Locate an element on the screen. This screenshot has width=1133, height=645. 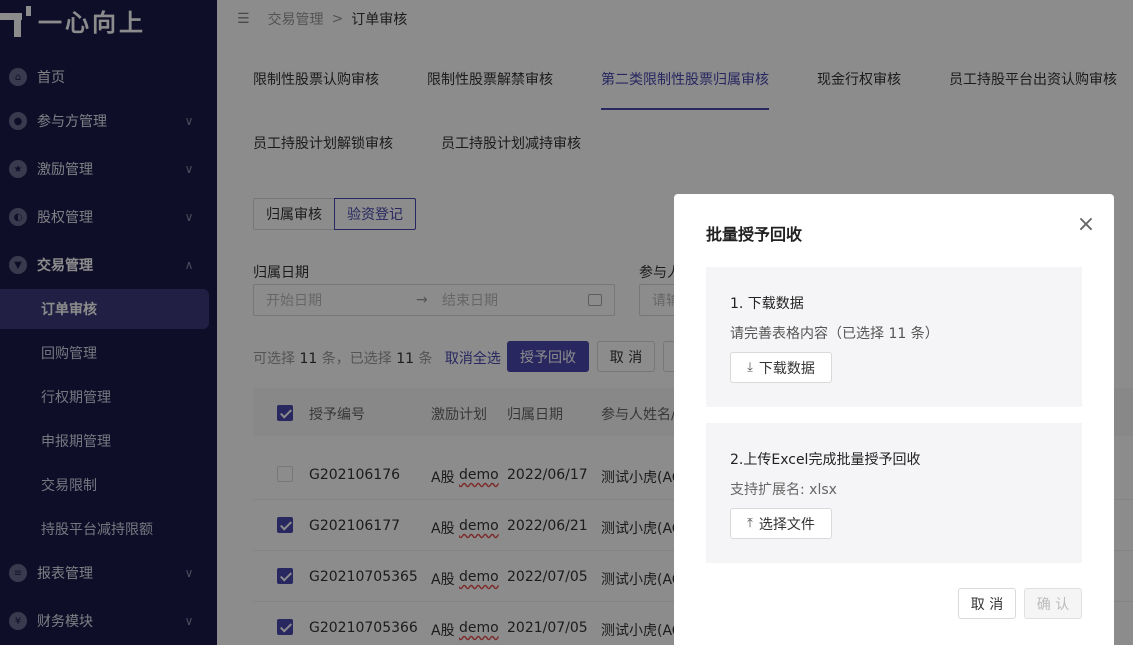
choose-file-button: ⤒ 选择文件 is located at coordinates (781, 523).